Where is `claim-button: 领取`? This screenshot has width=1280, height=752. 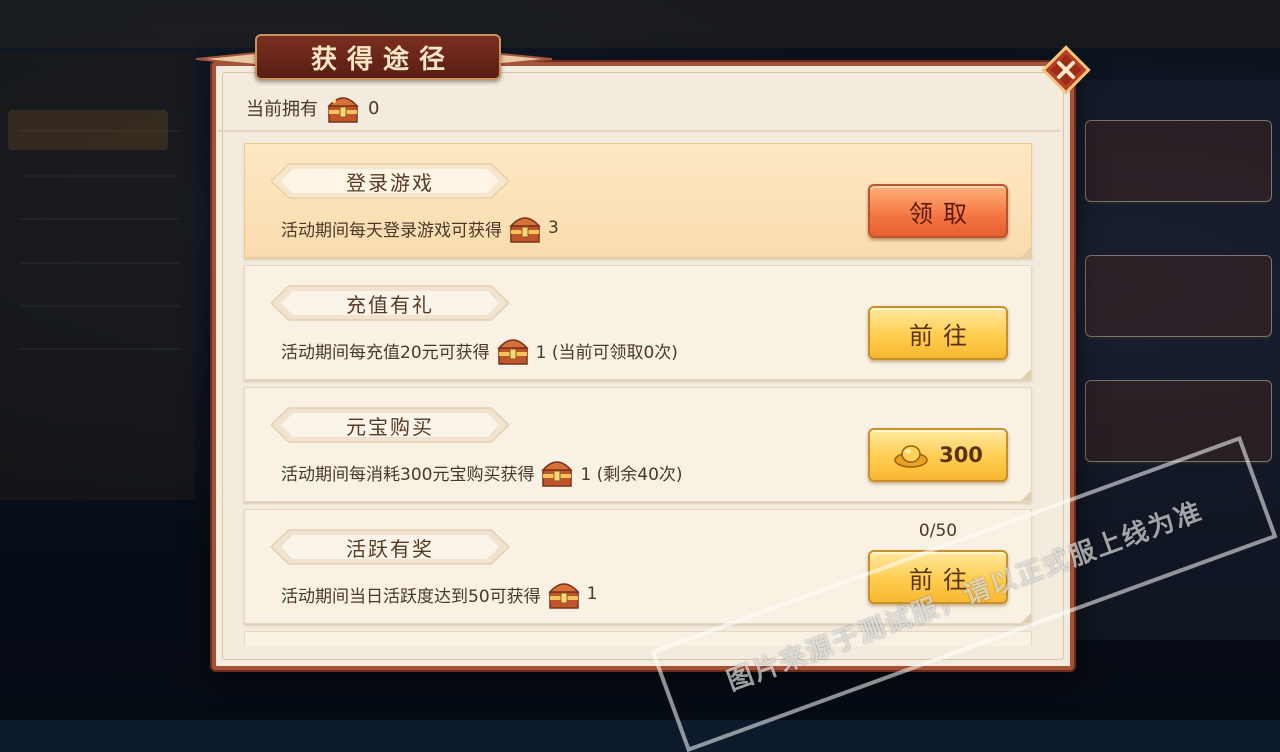 claim-button: 领取 is located at coordinates (938, 211).